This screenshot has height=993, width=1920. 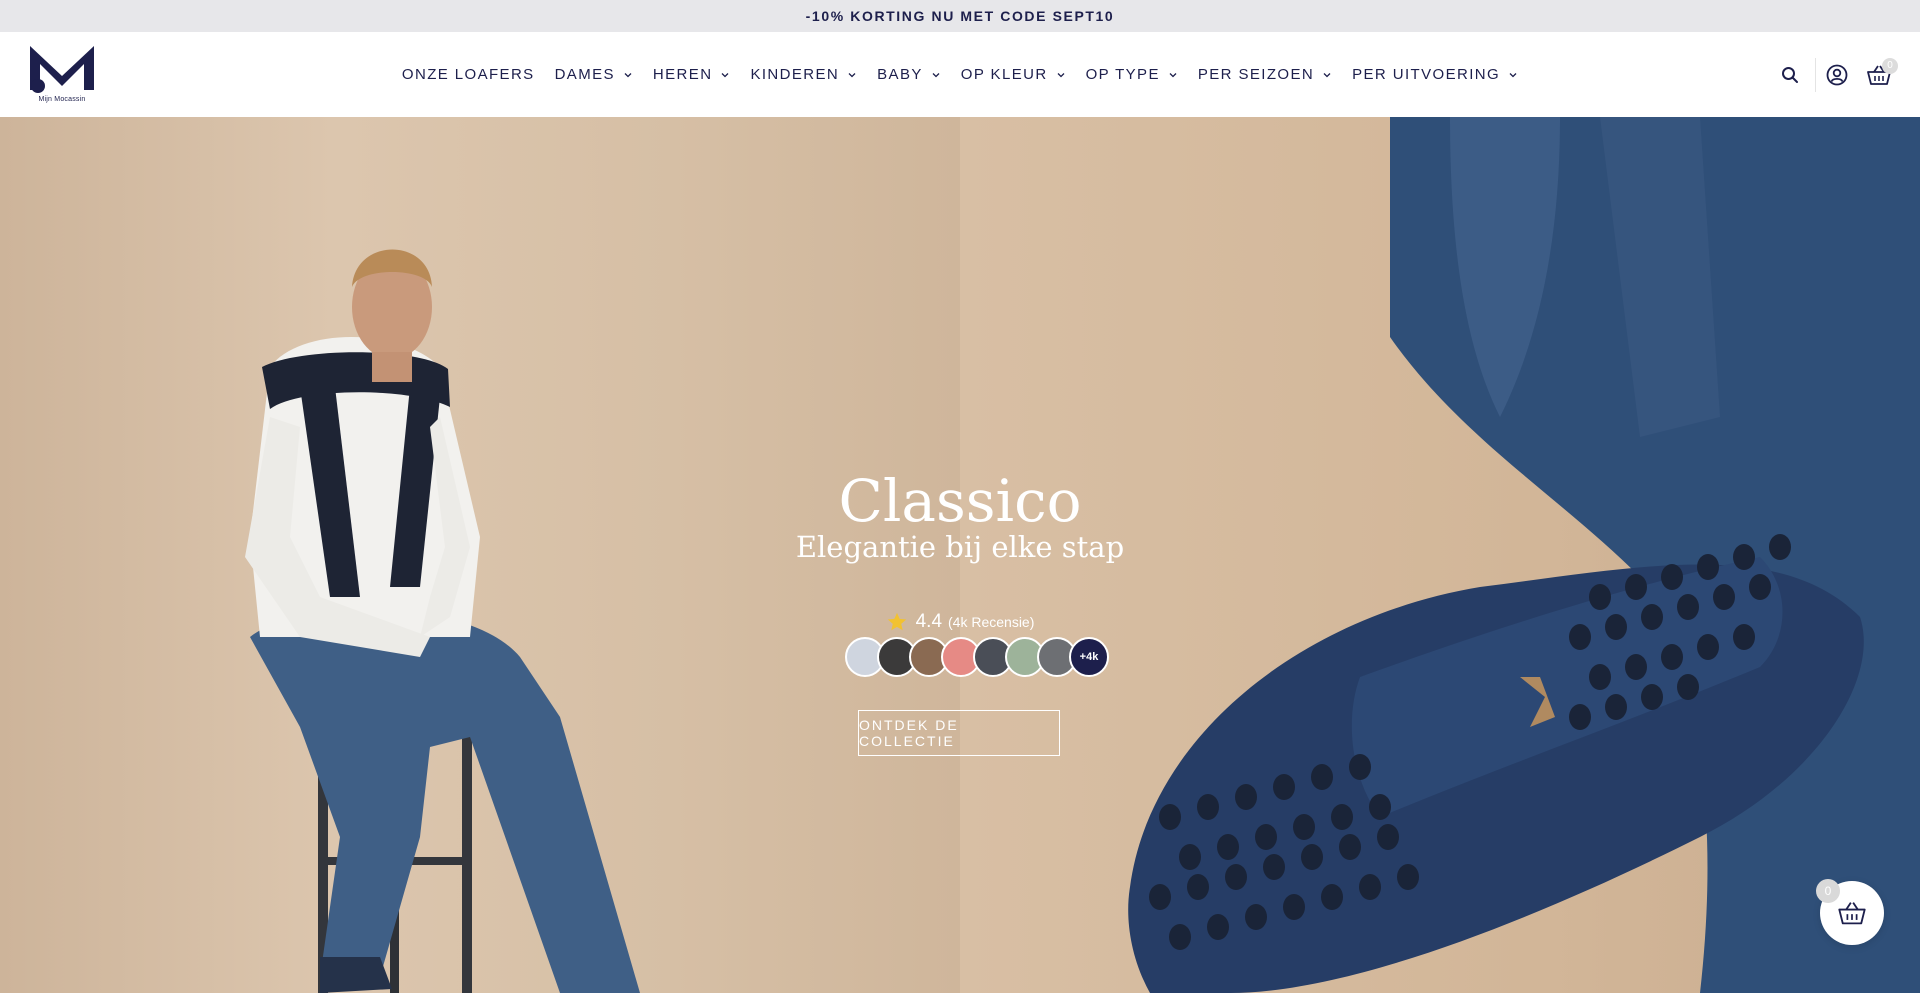 What do you see at coordinates (682, 74) in the screenshot?
I see `nav-item-label: HEREN` at bounding box center [682, 74].